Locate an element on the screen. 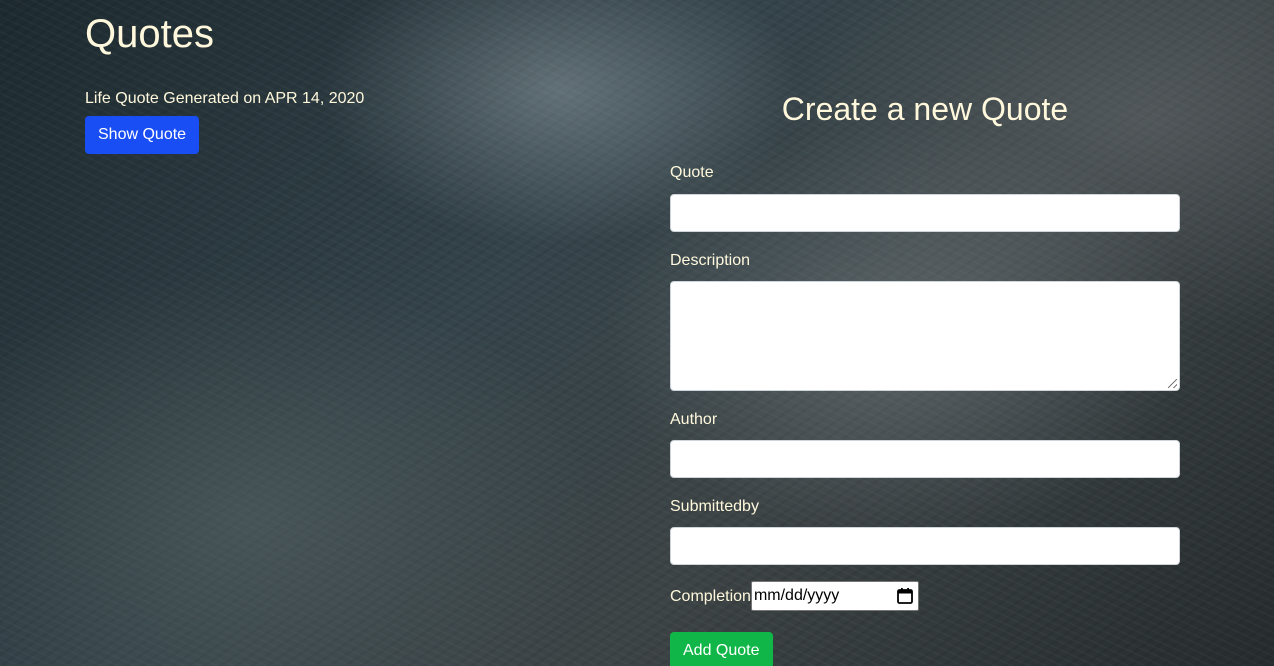 The image size is (1274, 666). form-title: Create a new Quote is located at coordinates (925, 109).